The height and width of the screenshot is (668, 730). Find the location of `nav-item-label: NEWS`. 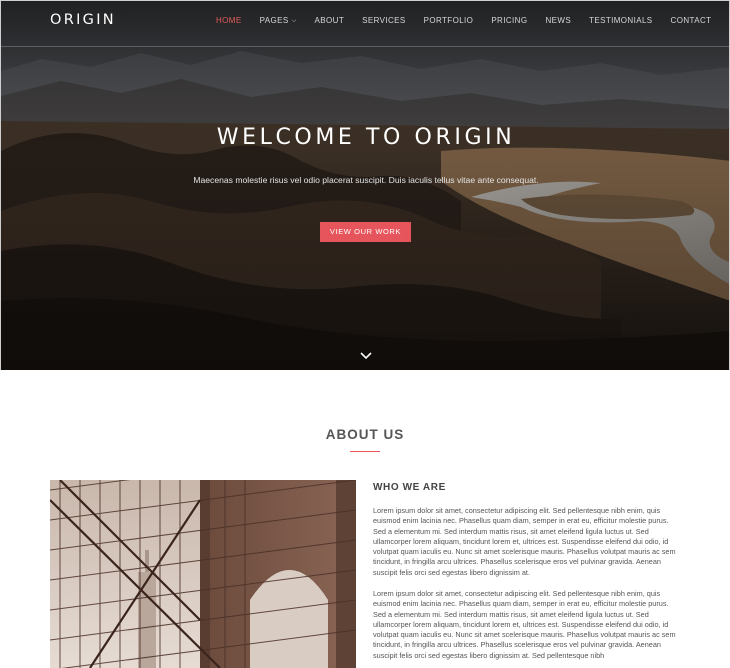

nav-item-label: NEWS is located at coordinates (558, 20).